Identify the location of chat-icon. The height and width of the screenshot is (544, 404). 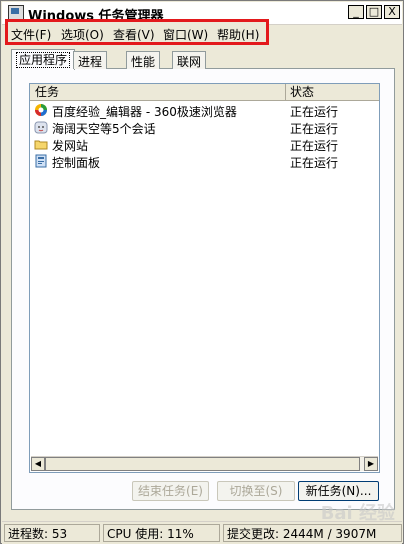
(41, 127).